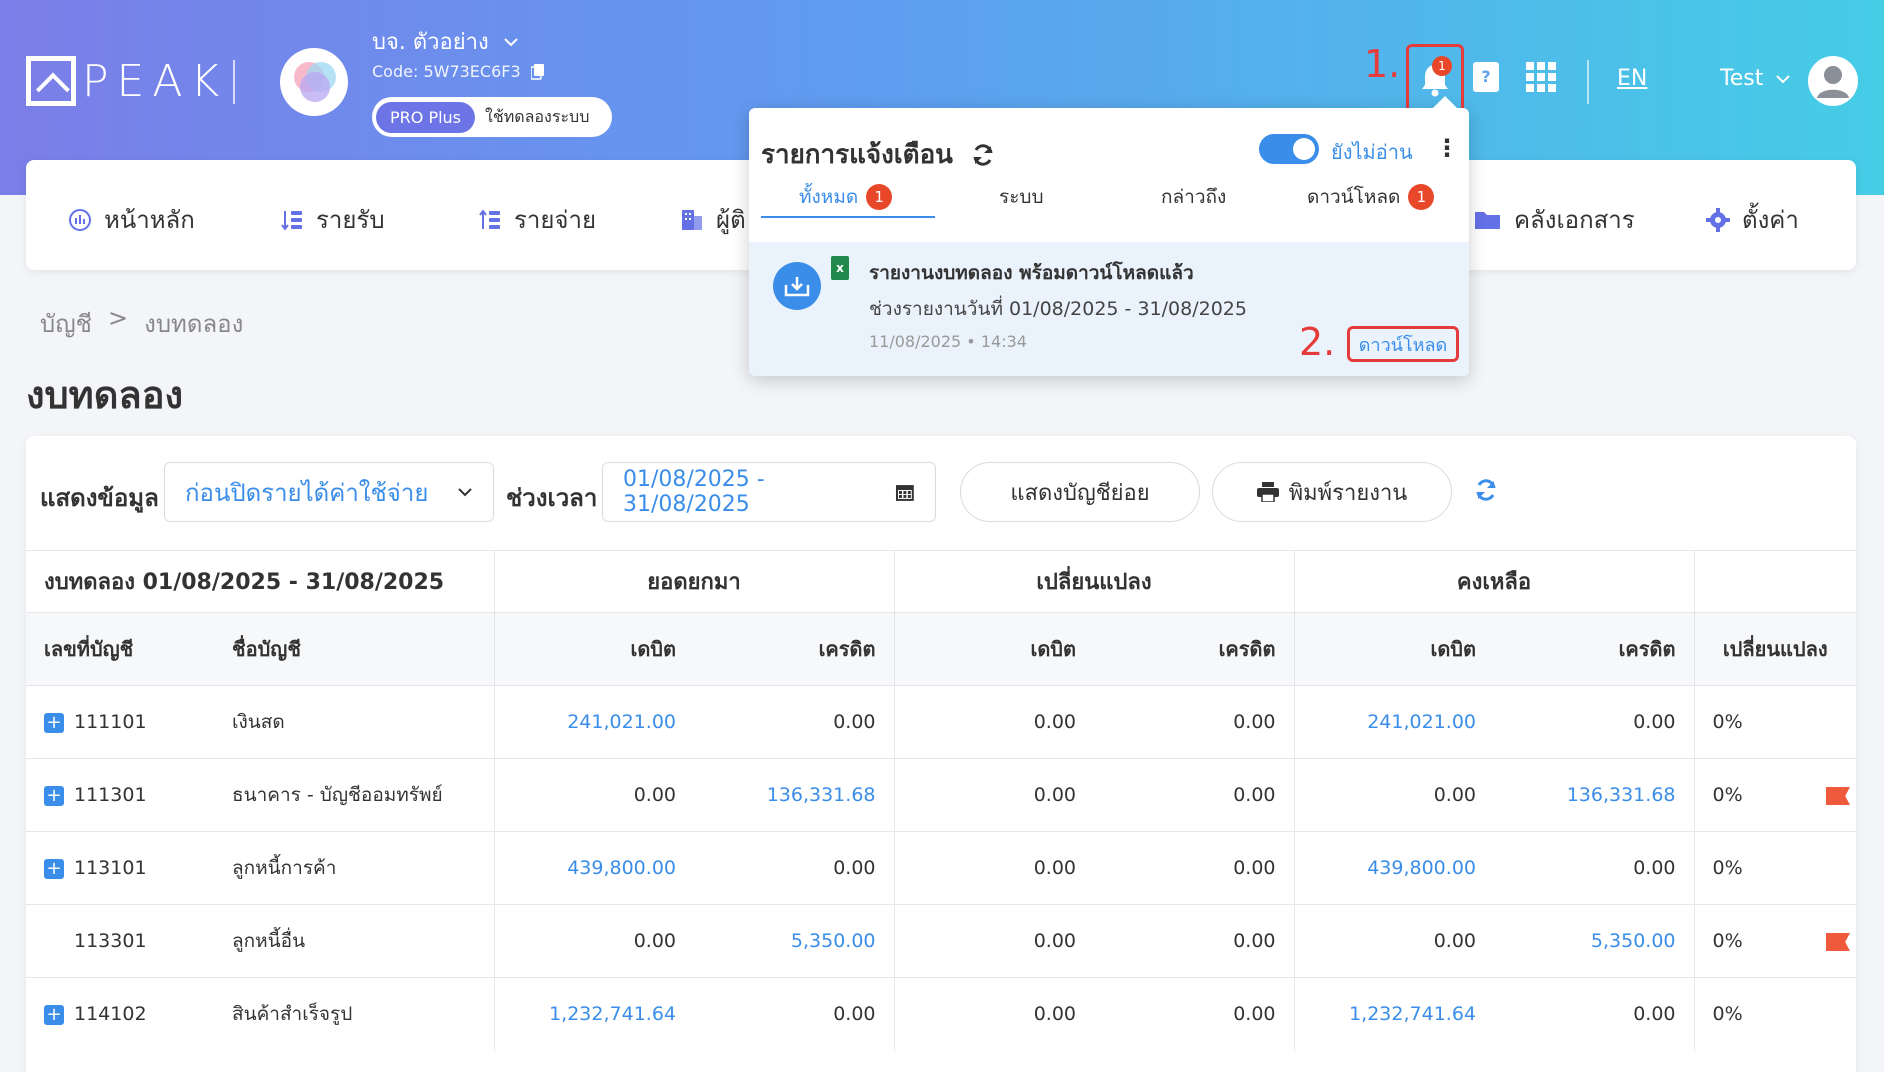 Image resolution: width=1884 pixels, height=1072 pixels. Describe the element at coordinates (1752, 219) in the screenshot. I see `nav-item-settings: ตั้งค่า` at that location.